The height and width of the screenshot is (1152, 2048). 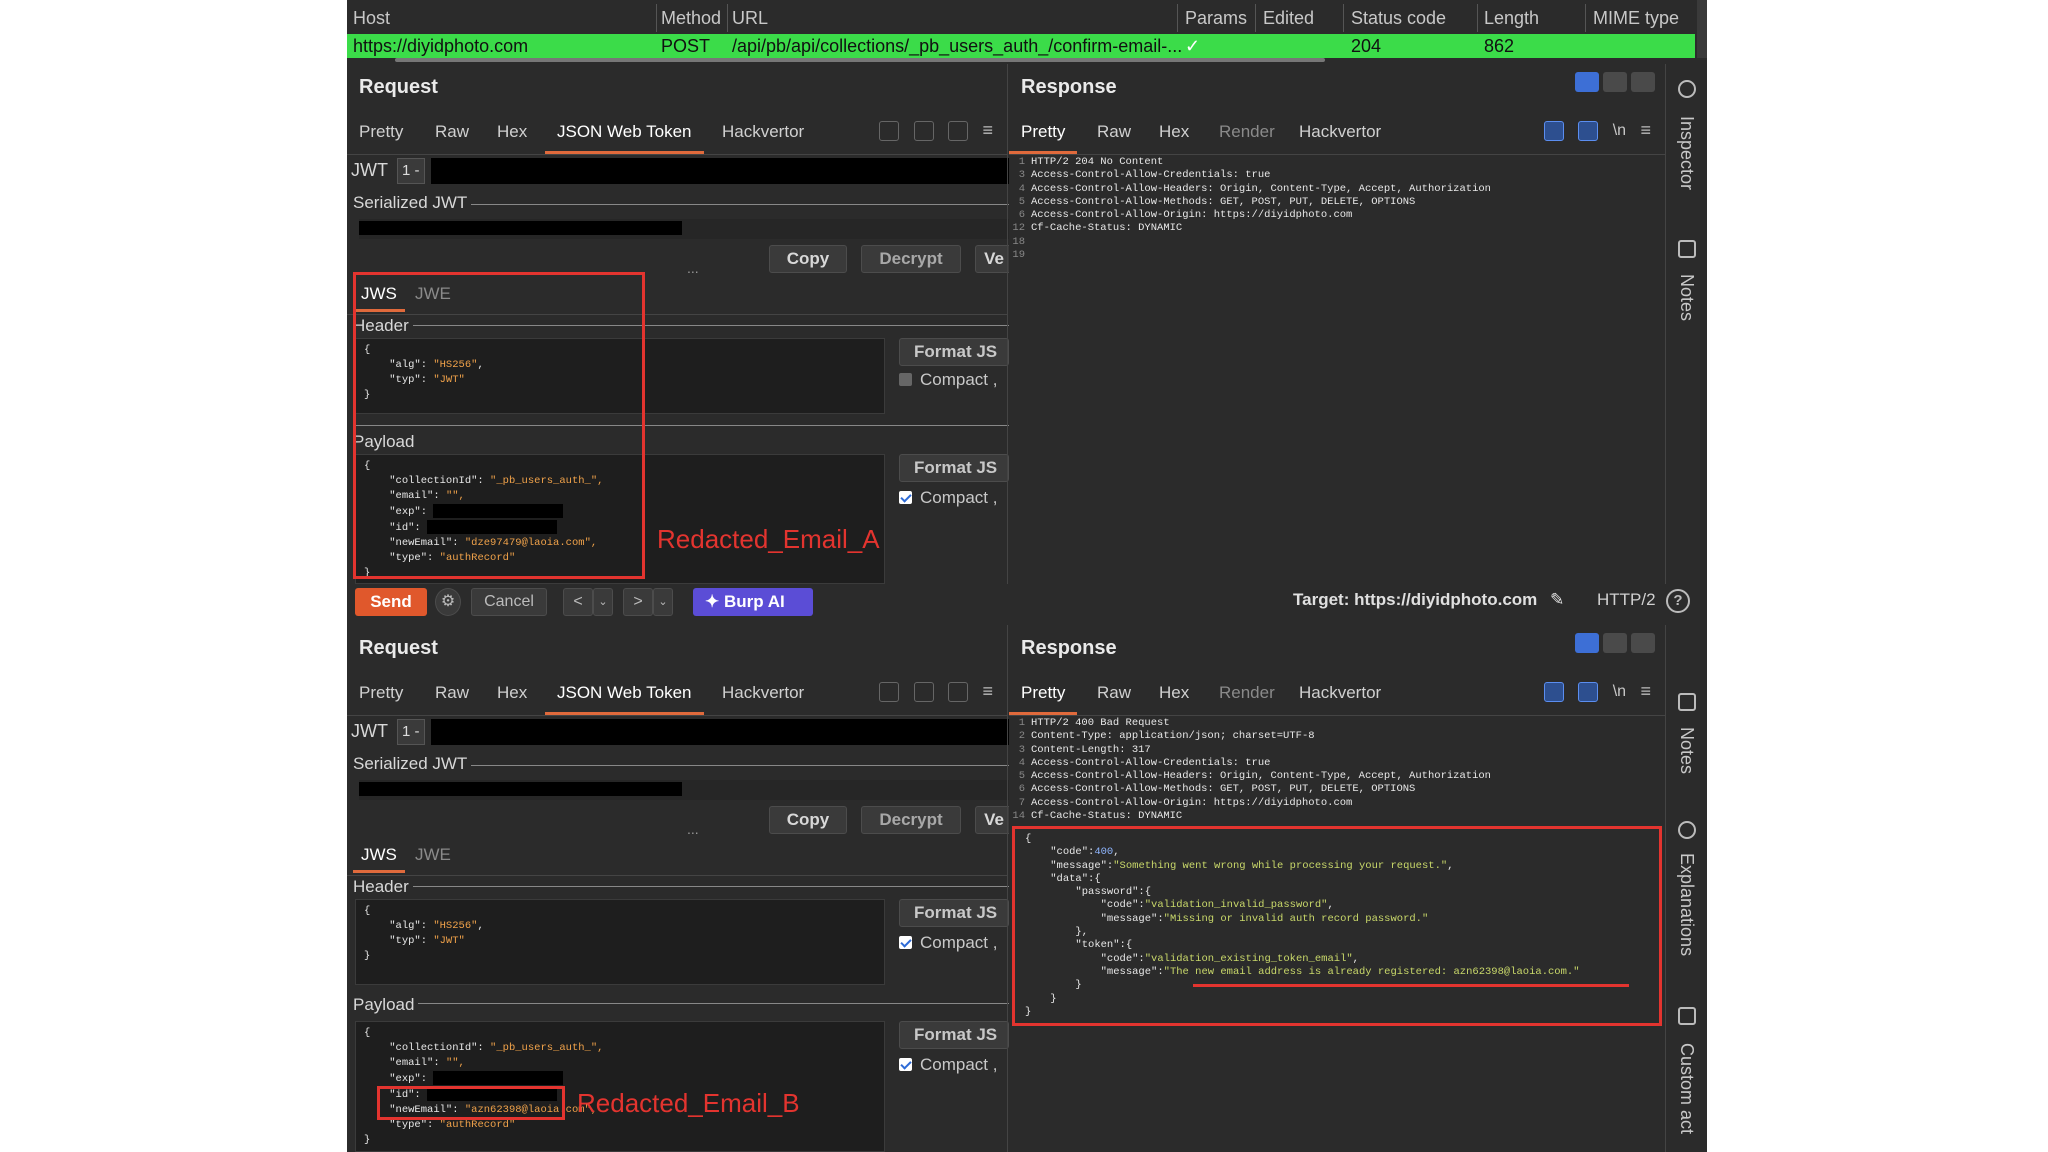 I want to click on col-url: URL, so click(x=750, y=18).